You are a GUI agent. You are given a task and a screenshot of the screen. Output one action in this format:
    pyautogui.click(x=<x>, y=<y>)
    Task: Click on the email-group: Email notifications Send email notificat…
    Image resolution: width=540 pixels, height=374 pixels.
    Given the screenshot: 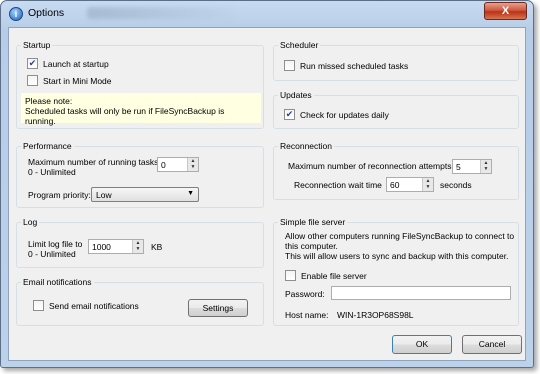 What is the action you would take?
    pyautogui.click(x=140, y=301)
    